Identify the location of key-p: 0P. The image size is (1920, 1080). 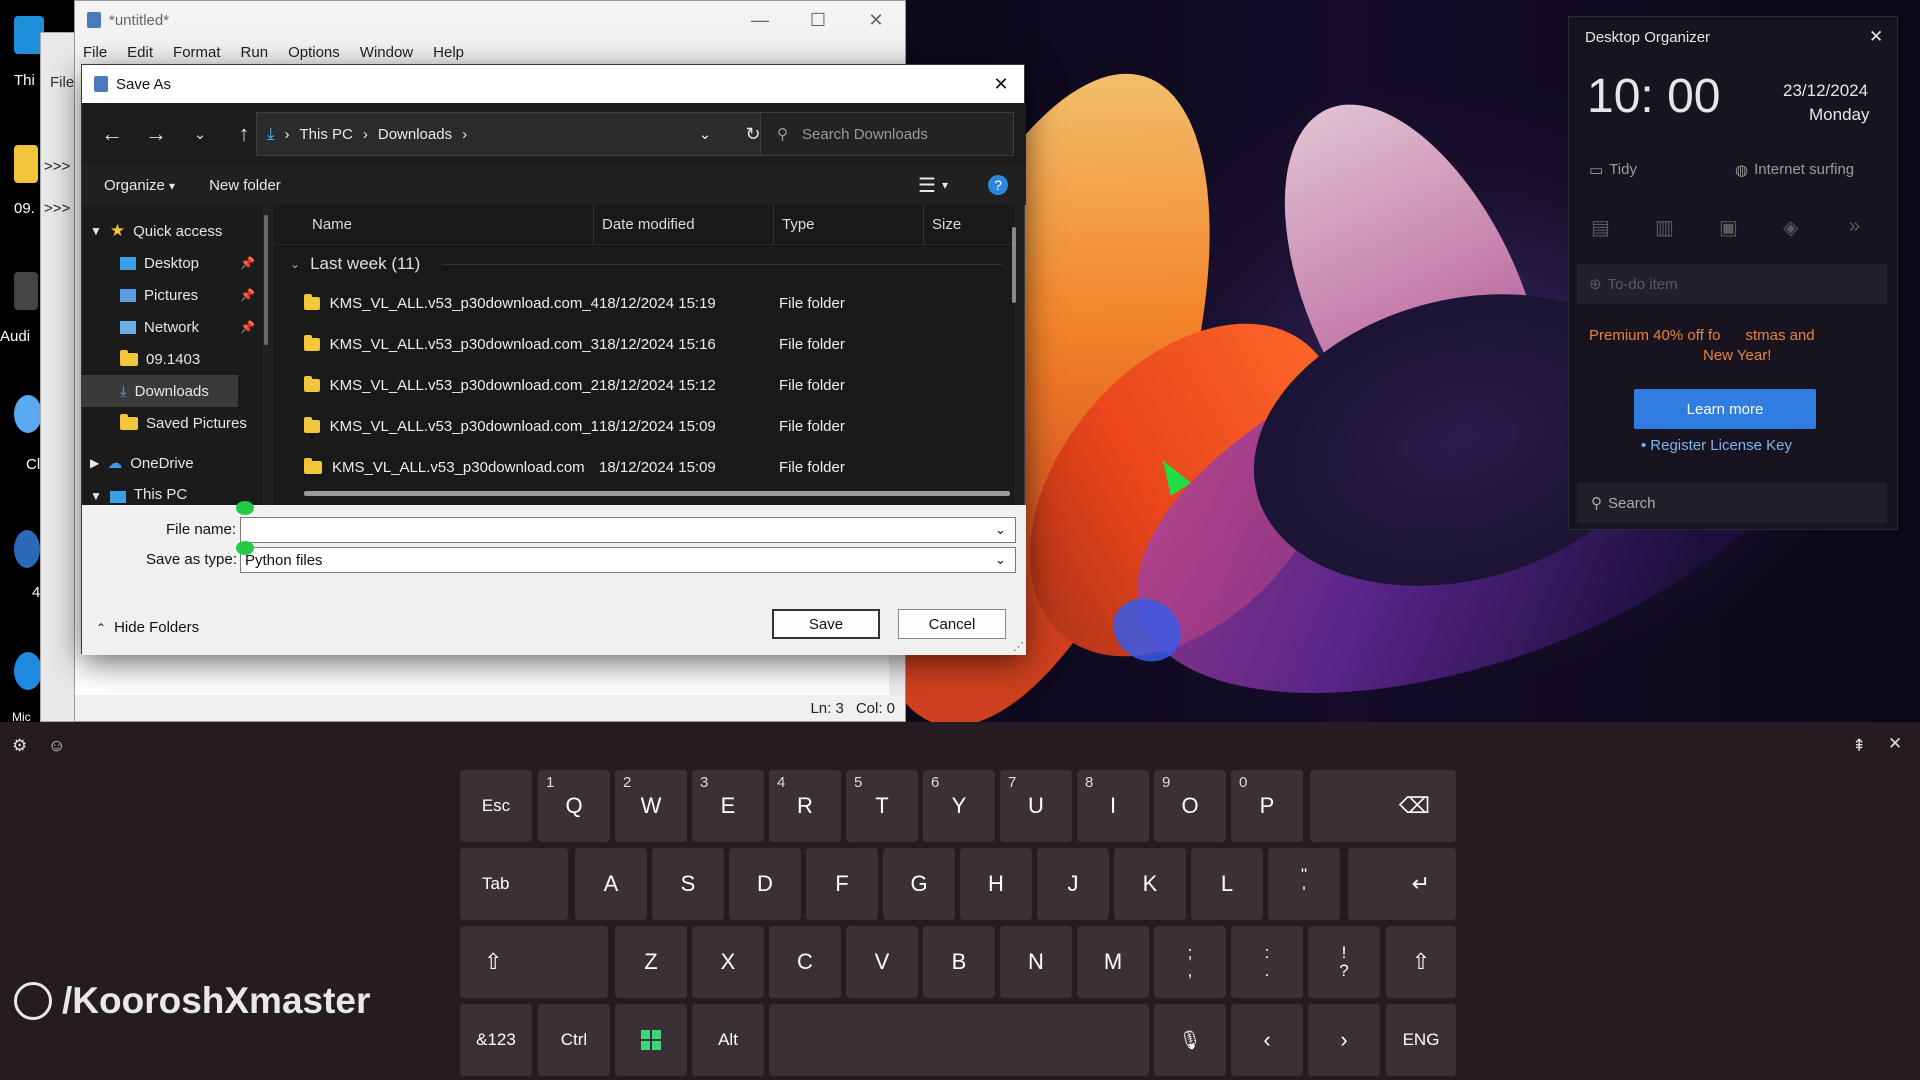
(1267, 806).